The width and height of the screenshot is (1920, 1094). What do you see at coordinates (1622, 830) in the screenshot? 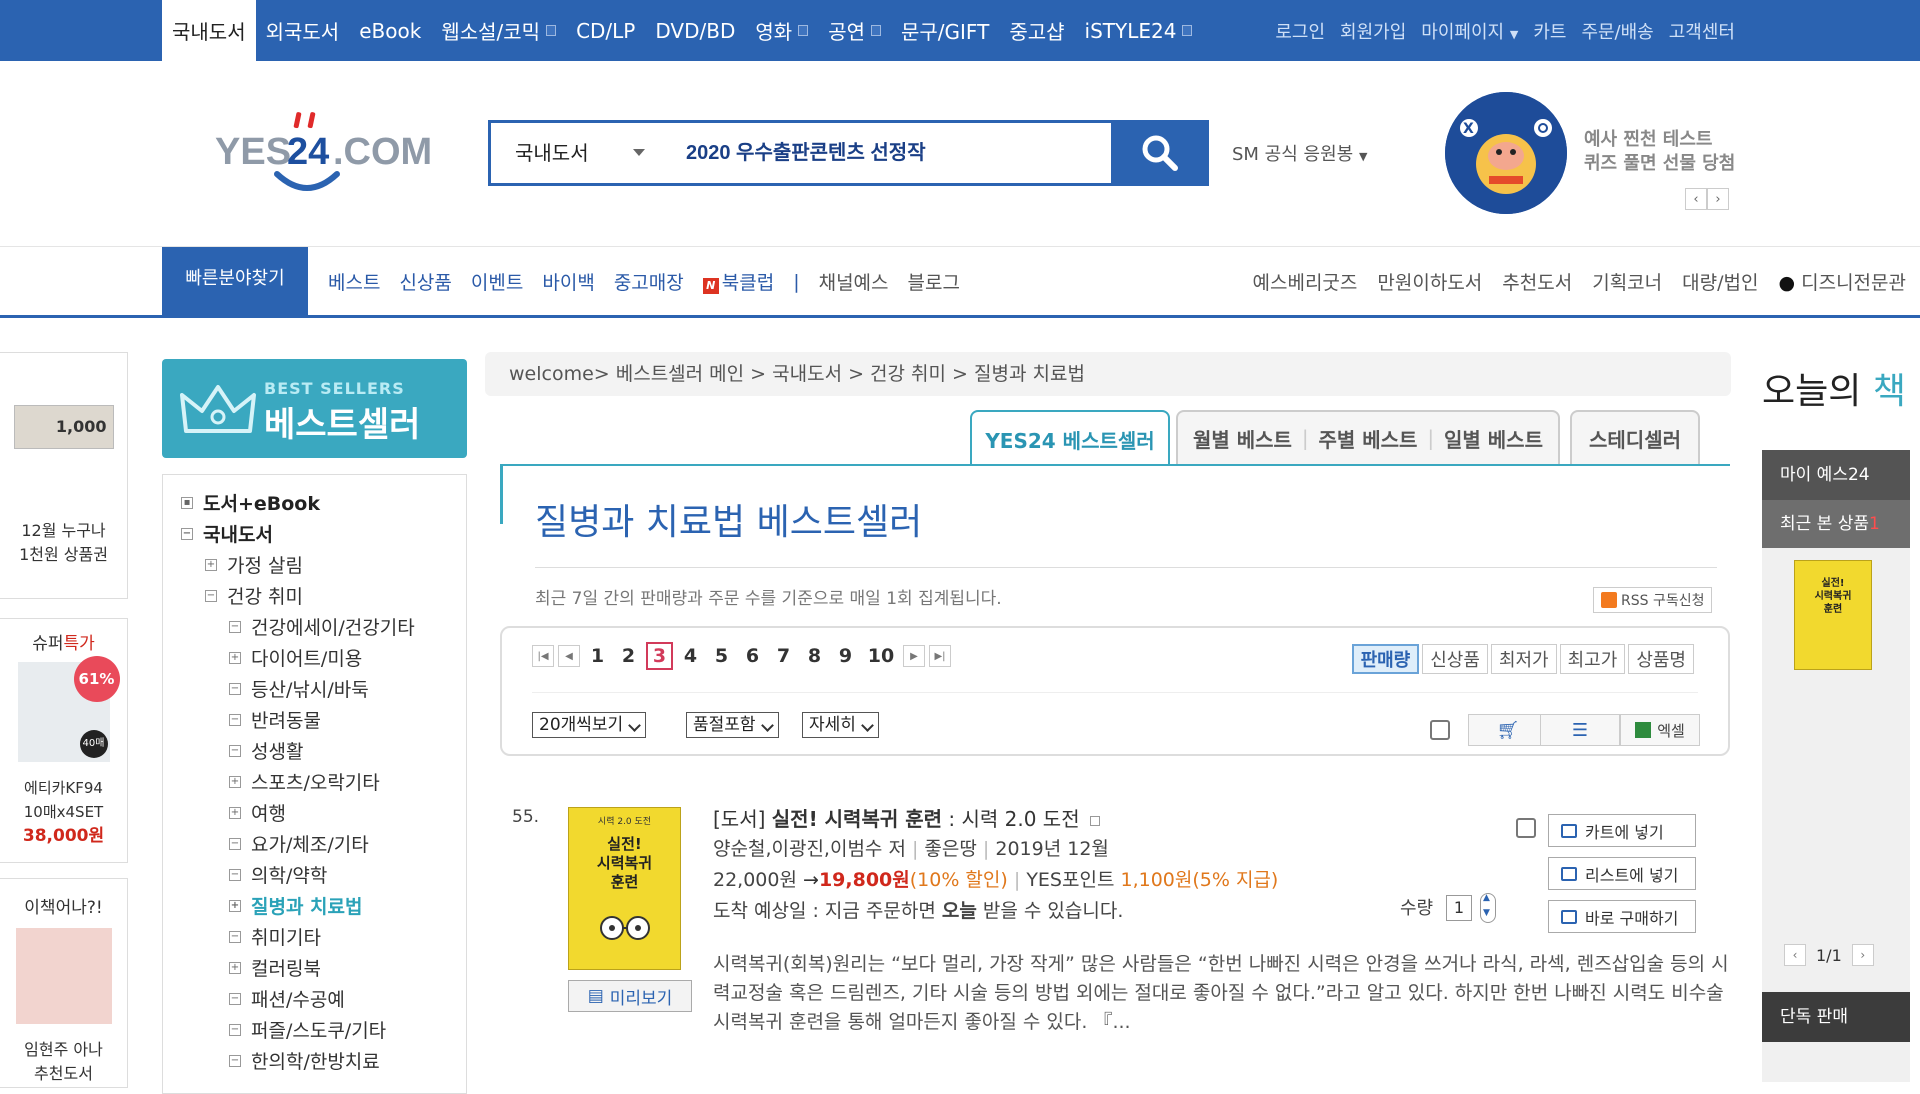
I see `add-to-cart-button: 카트에 넣기` at bounding box center [1622, 830].